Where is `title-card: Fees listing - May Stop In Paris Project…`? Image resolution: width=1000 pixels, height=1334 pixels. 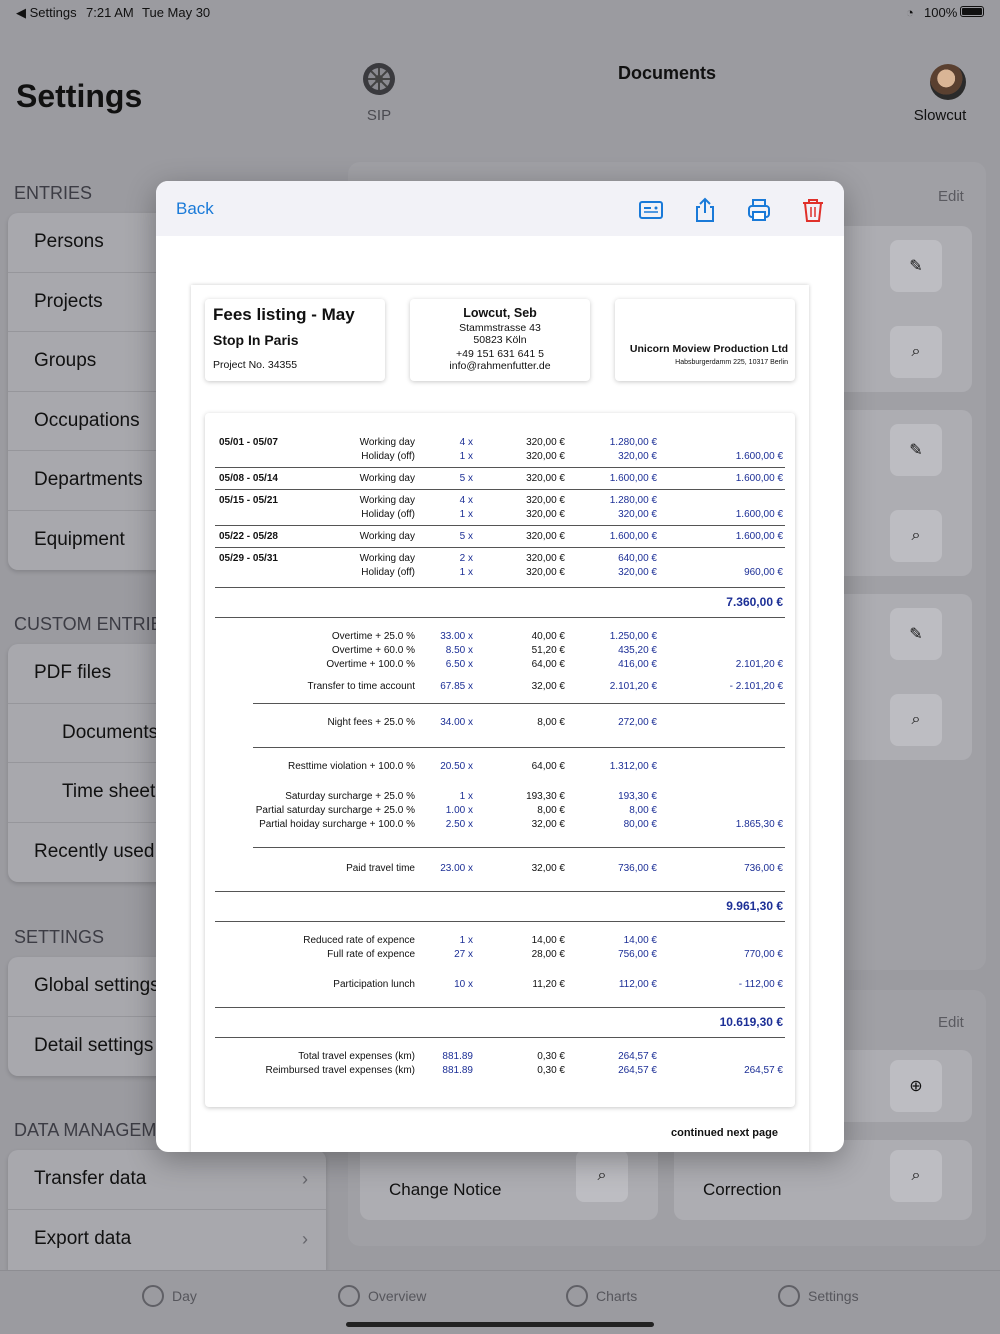
title-card: Fees listing - May Stop In Paris Project… is located at coordinates (295, 340).